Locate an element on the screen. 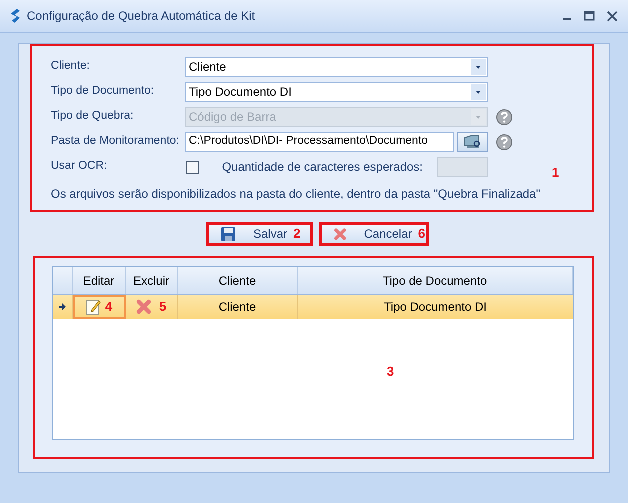 The image size is (628, 503). column-header: Excluir is located at coordinates (152, 280).